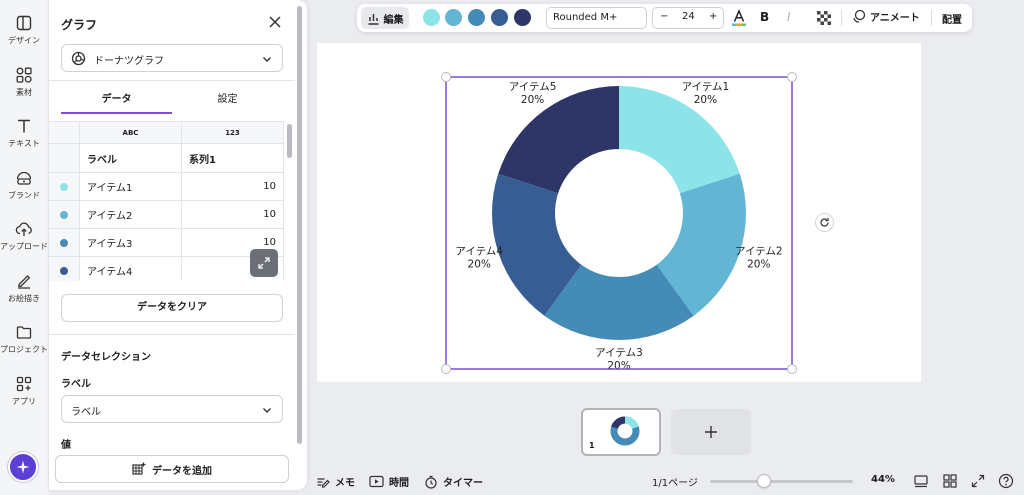 The image size is (1024, 495). Describe the element at coordinates (106, 357) in the screenshot. I see `data-selection-title: データセレクション` at that location.